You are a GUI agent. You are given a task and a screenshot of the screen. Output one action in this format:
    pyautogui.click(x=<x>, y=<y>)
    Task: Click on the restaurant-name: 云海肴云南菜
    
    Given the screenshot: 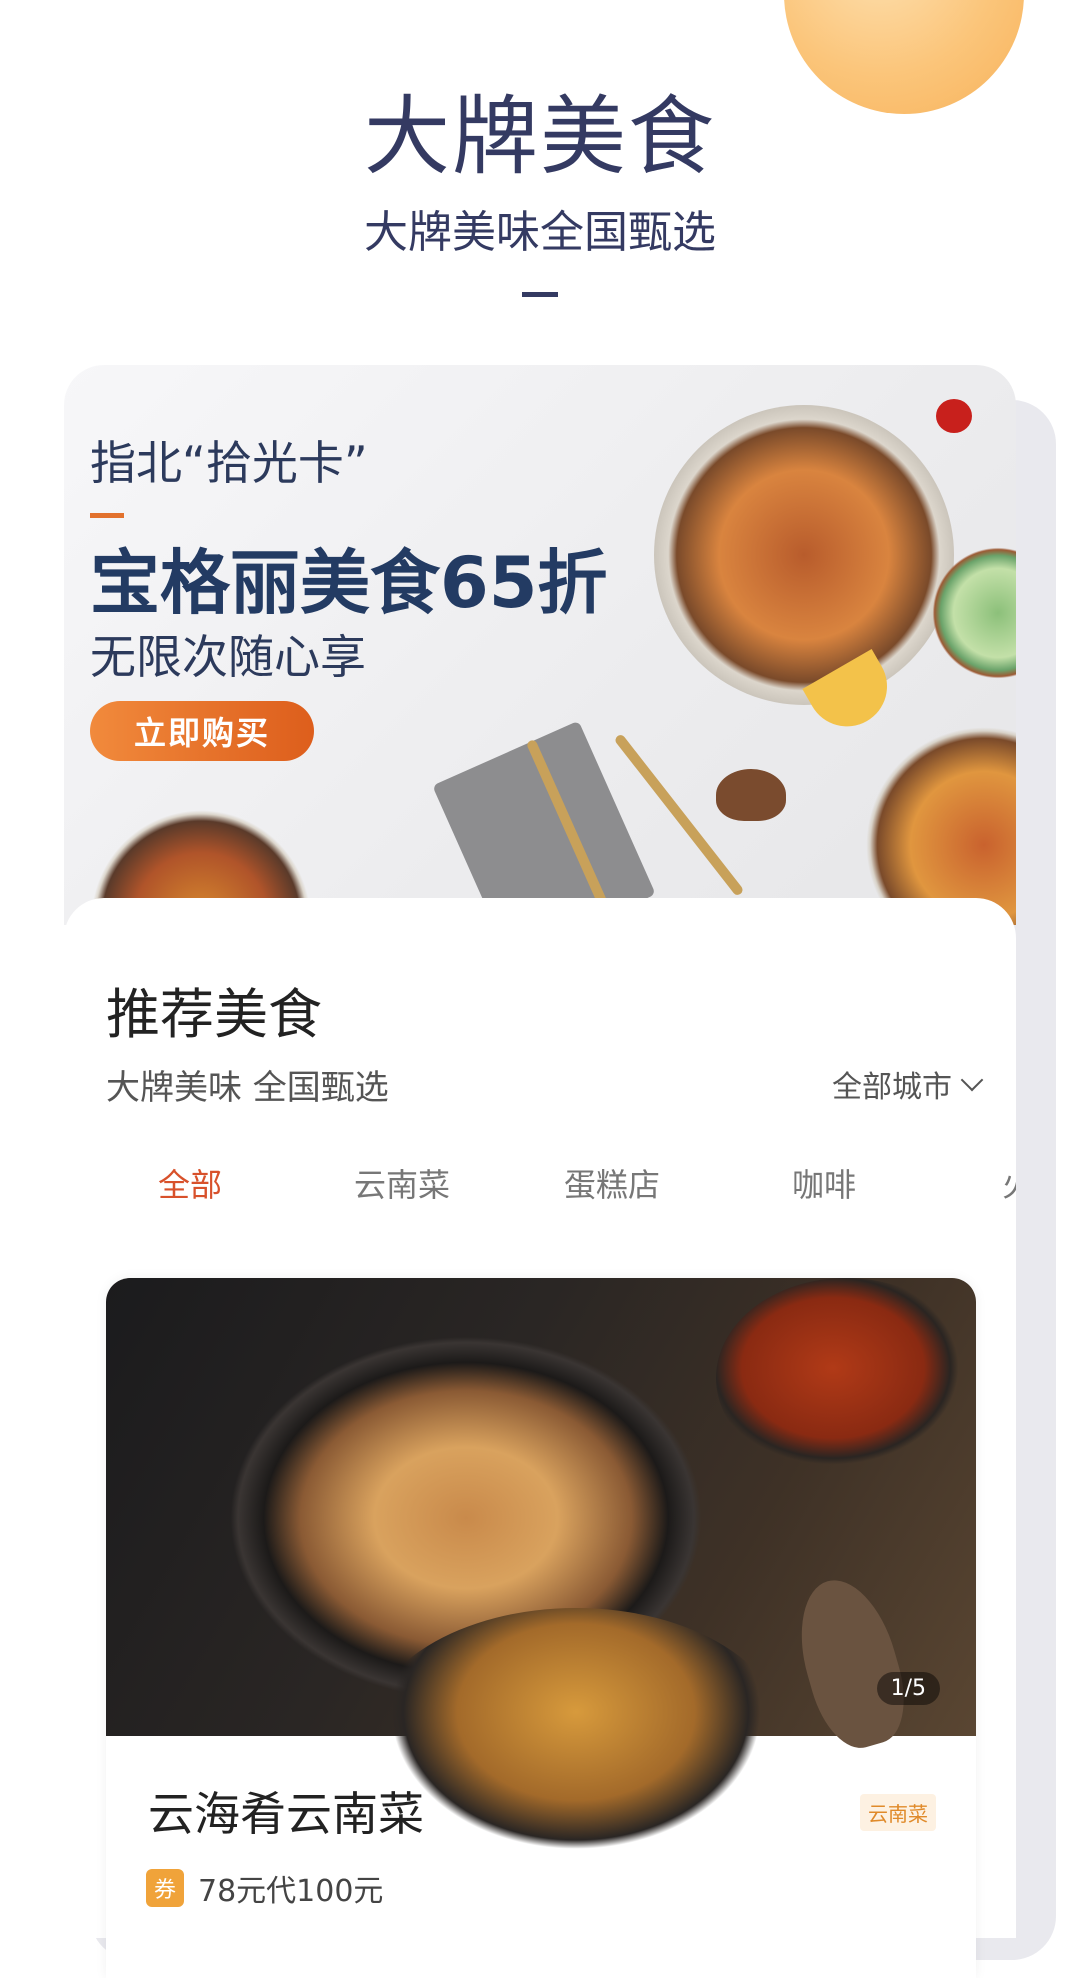 What is the action you would take?
    pyautogui.click(x=286, y=1814)
    